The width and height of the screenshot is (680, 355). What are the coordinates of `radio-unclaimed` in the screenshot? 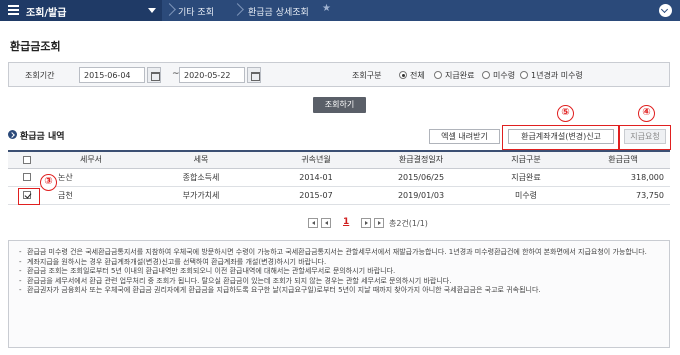 It's located at (486, 75).